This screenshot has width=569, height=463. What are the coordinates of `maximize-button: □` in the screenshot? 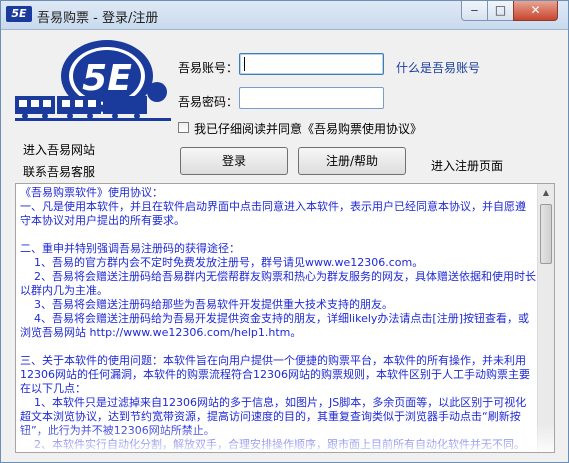 It's located at (500, 11).